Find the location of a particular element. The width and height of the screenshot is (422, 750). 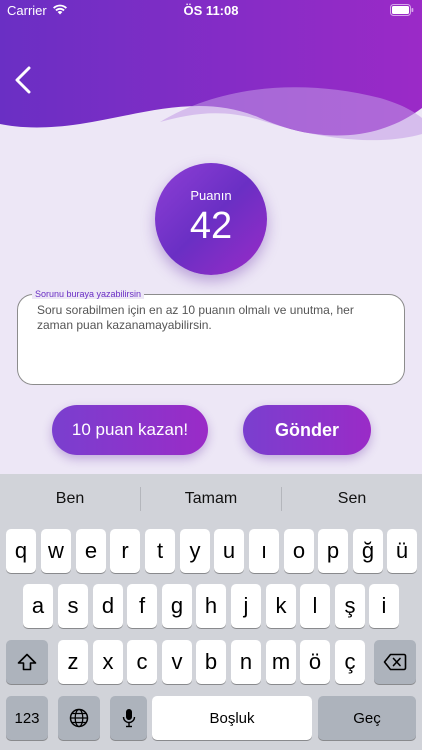

key: d is located at coordinates (108, 606).